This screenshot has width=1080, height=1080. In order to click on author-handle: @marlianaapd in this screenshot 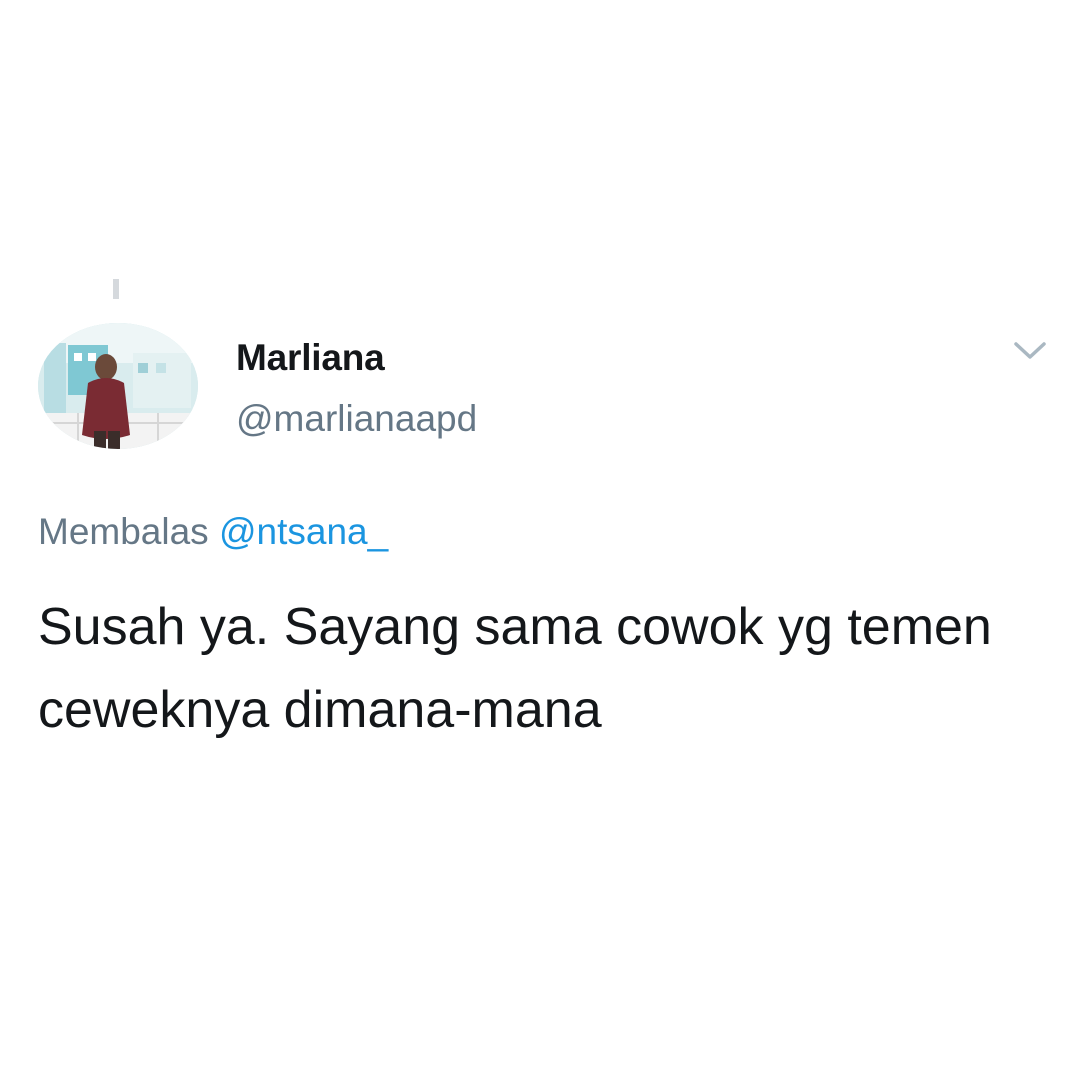, I will do `click(356, 419)`.